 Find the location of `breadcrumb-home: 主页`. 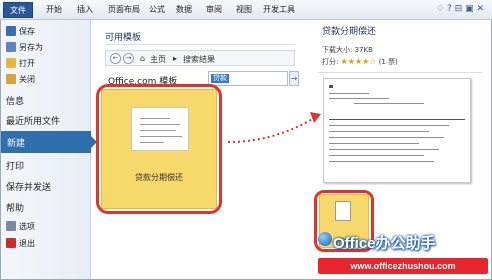

breadcrumb-home: 主页 is located at coordinates (158, 59).